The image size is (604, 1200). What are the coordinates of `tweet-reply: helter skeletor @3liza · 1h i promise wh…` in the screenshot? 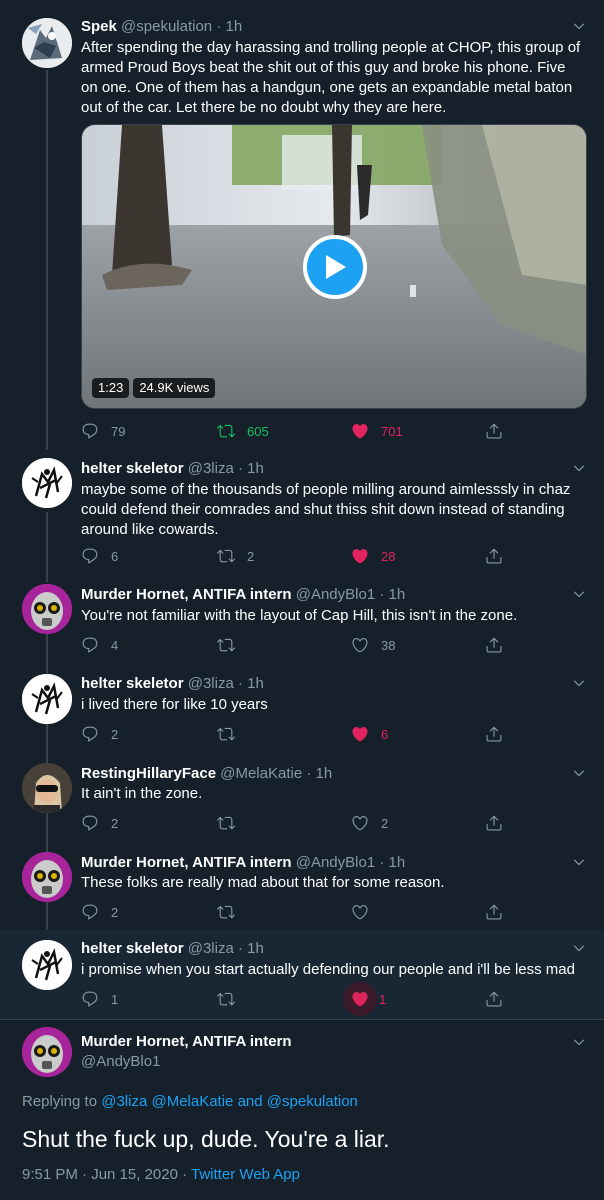 It's located at (302, 974).